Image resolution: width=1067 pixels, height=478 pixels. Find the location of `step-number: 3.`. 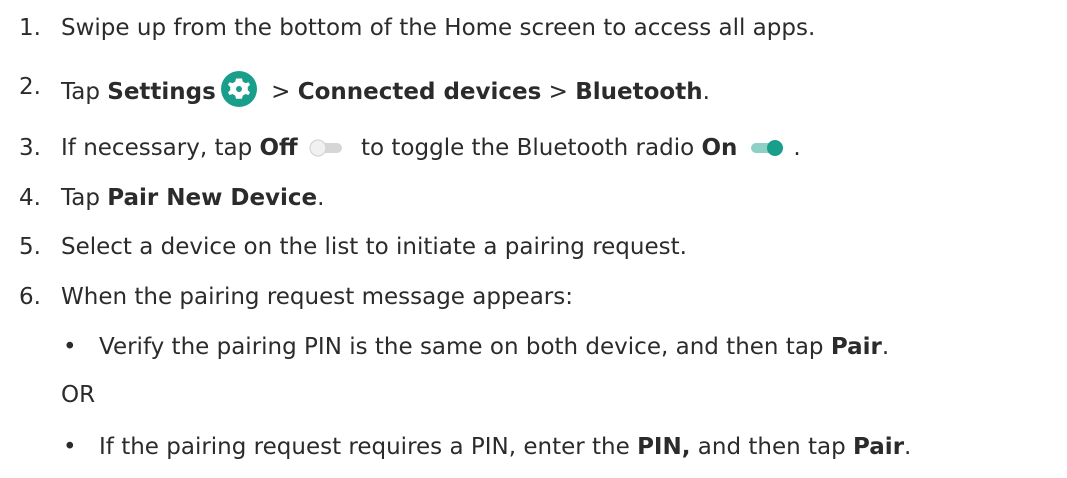

step-number: 3. is located at coordinates (30, 148).